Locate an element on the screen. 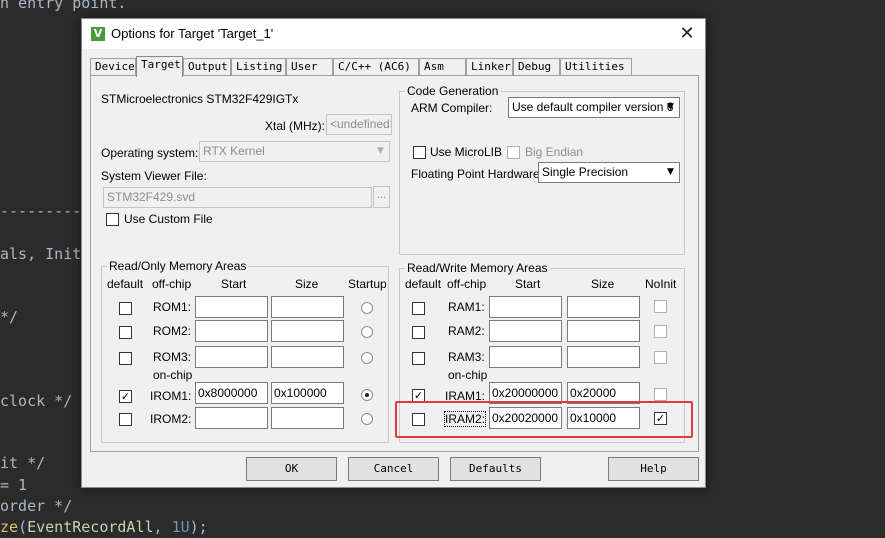 The width and height of the screenshot is (885, 538). ram1-label: RAM1: is located at coordinates (466, 307).